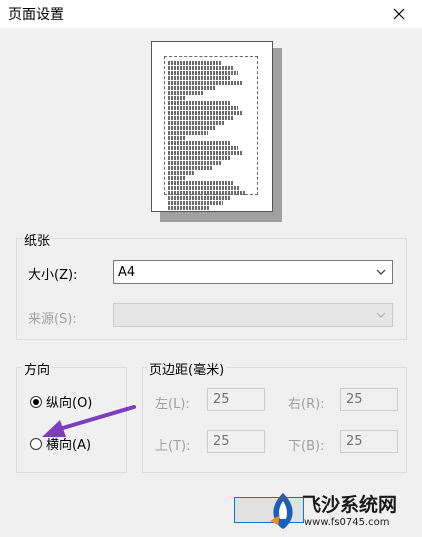  What do you see at coordinates (69, 445) in the screenshot?
I see `landscape-radio-label: 横向(A)` at bounding box center [69, 445].